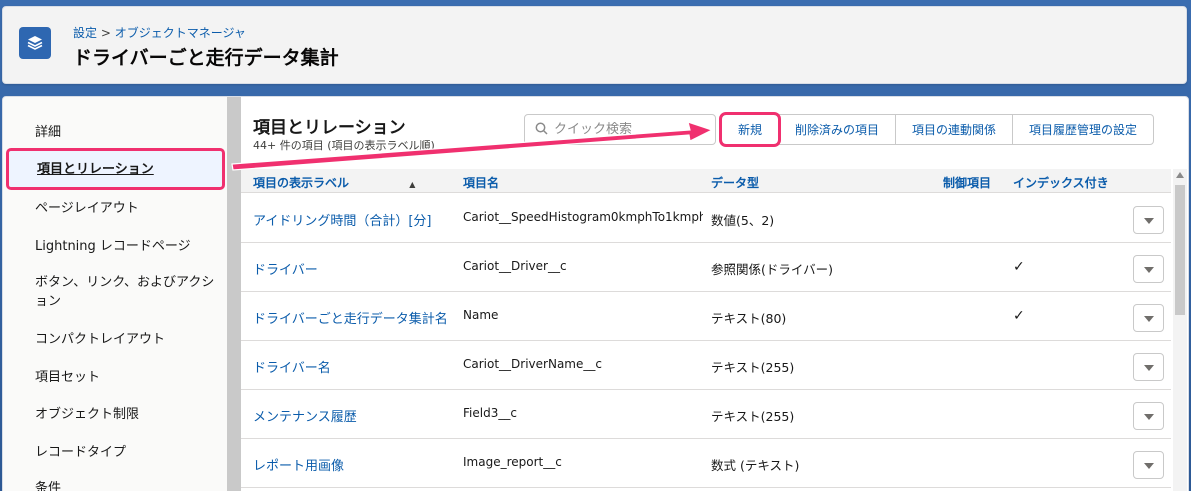  I want to click on column-header-api-name: 項目名, so click(481, 182).